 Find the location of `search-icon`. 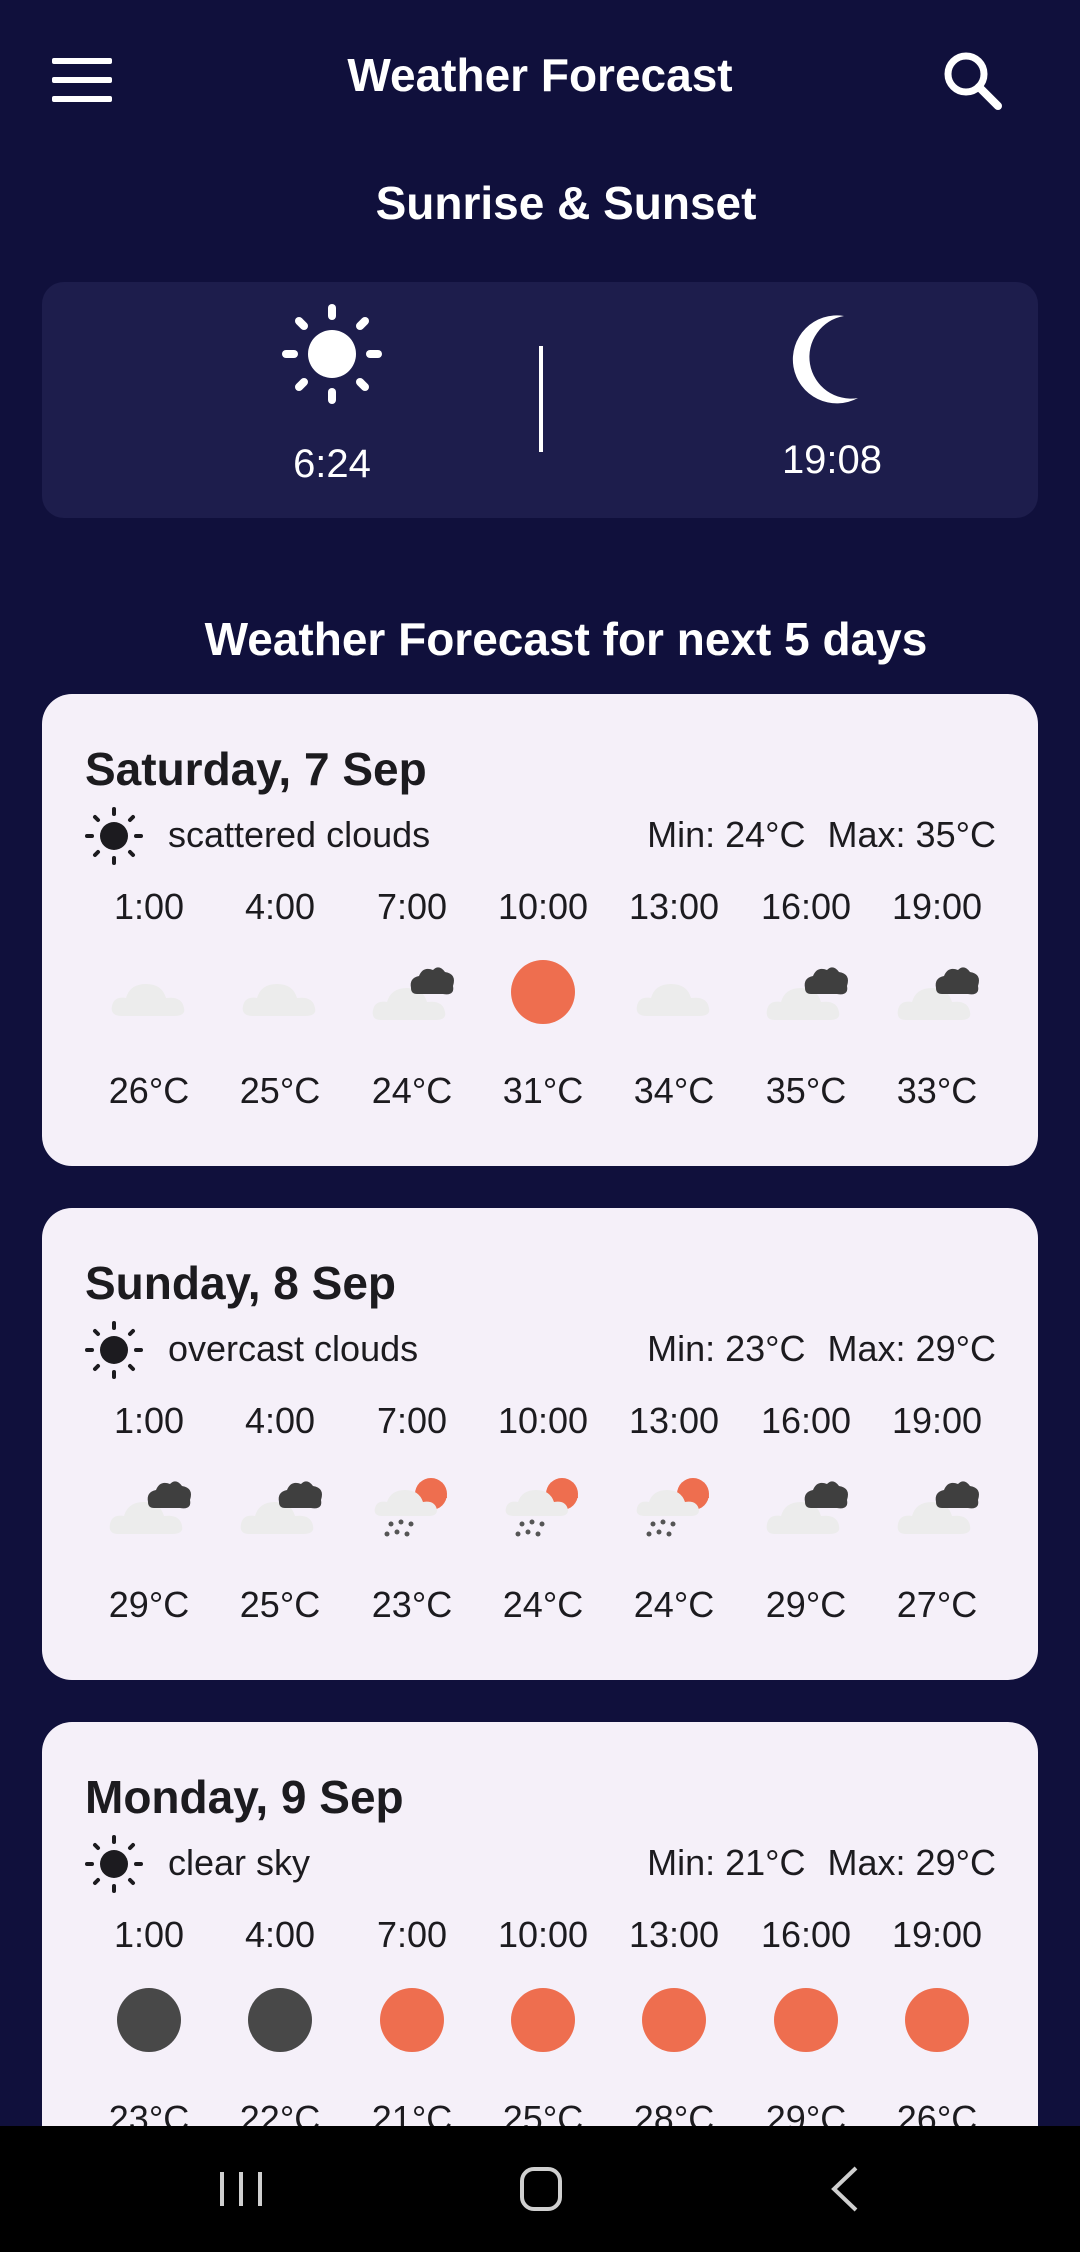

search-icon is located at coordinates (972, 80).